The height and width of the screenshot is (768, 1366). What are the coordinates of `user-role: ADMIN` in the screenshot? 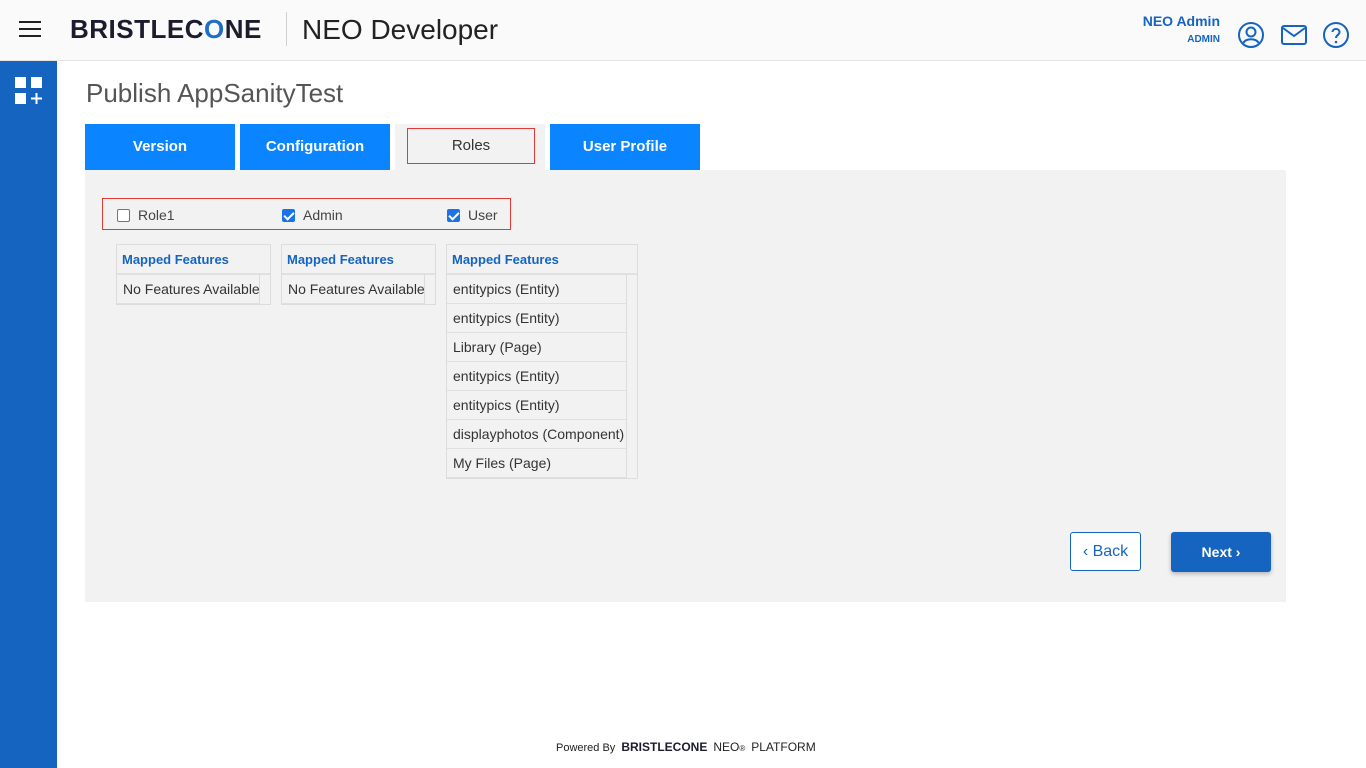 It's located at (1203, 39).